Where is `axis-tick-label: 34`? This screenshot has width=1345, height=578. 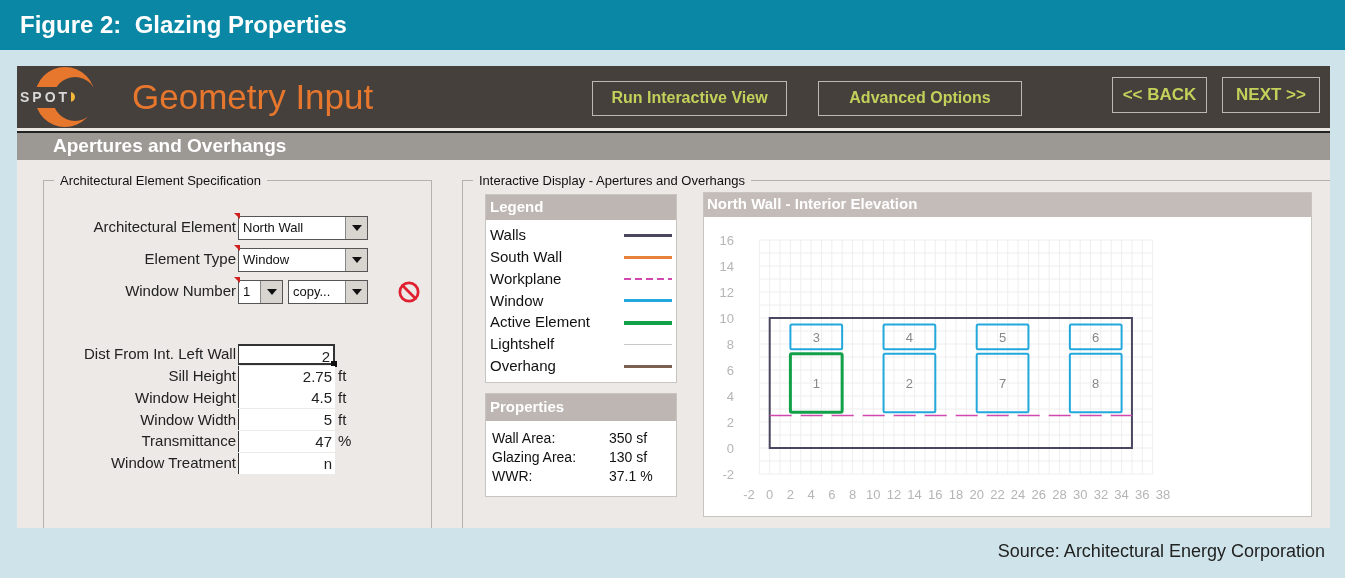 axis-tick-label: 34 is located at coordinates (1121, 494).